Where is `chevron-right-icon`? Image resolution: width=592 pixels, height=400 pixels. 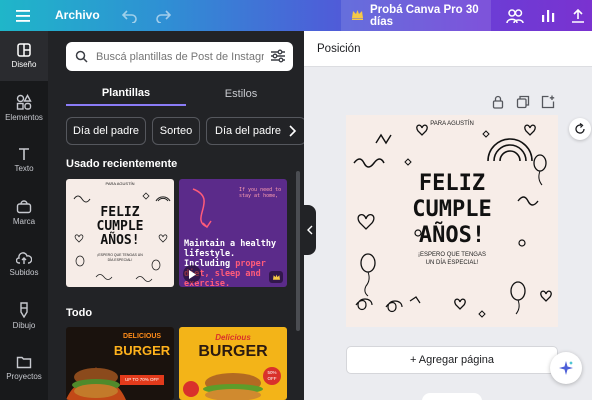
chevron-right-icon is located at coordinates (292, 131).